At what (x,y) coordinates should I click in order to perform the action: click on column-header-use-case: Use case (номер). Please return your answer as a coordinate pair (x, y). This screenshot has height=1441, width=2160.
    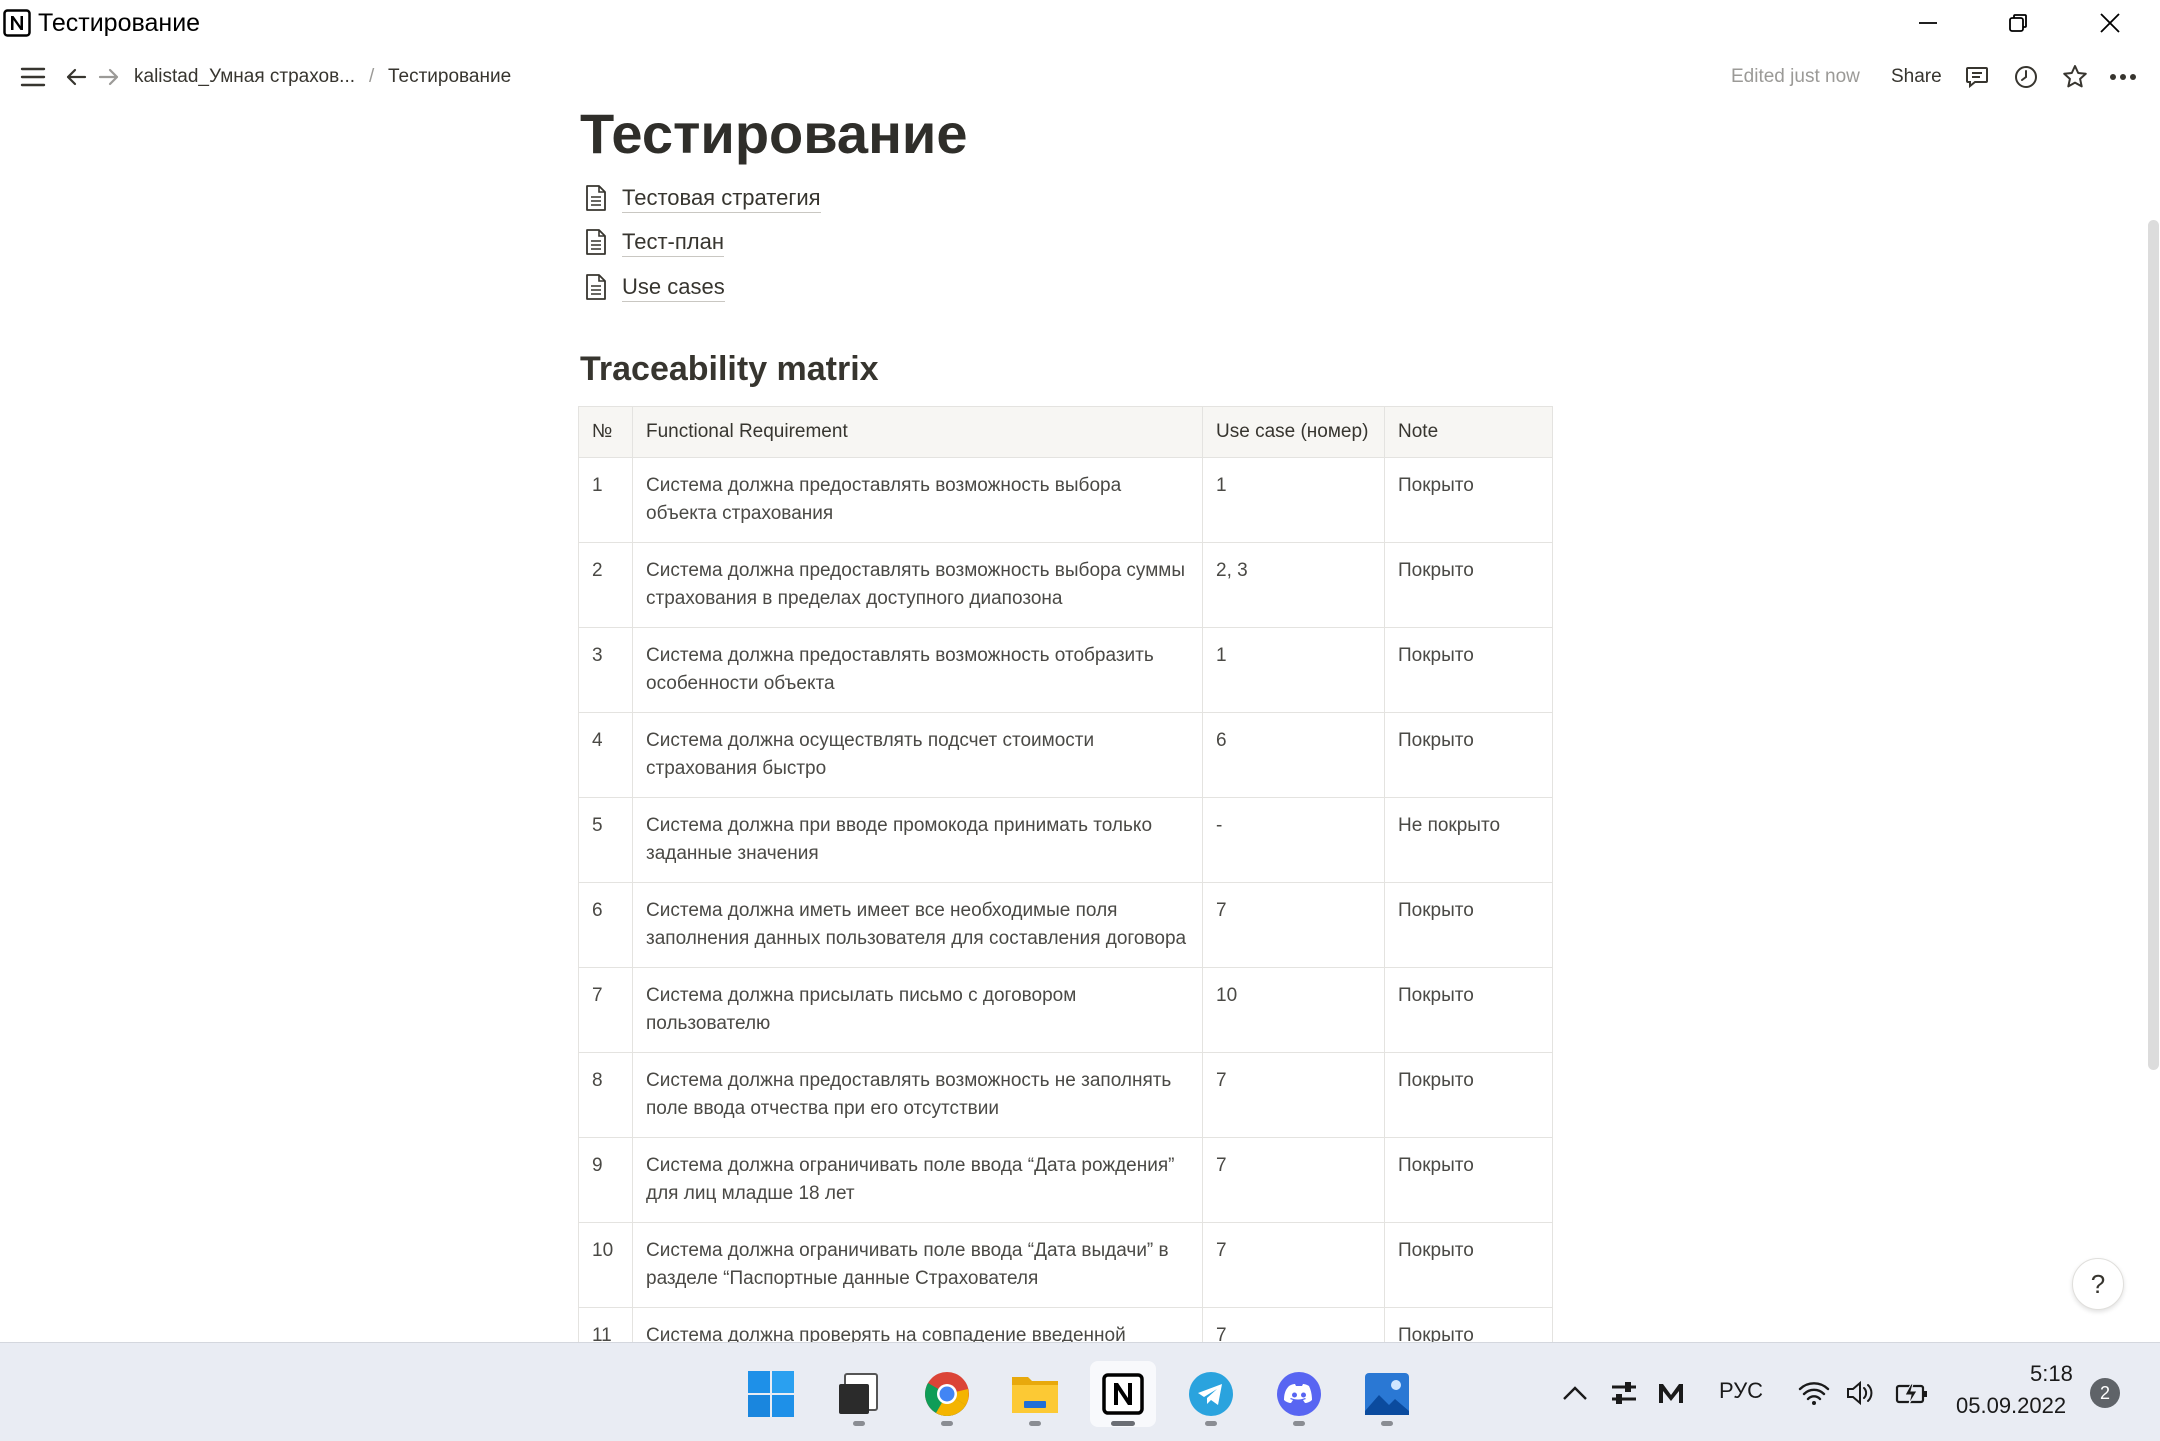
    Looking at the image, I should click on (1293, 432).